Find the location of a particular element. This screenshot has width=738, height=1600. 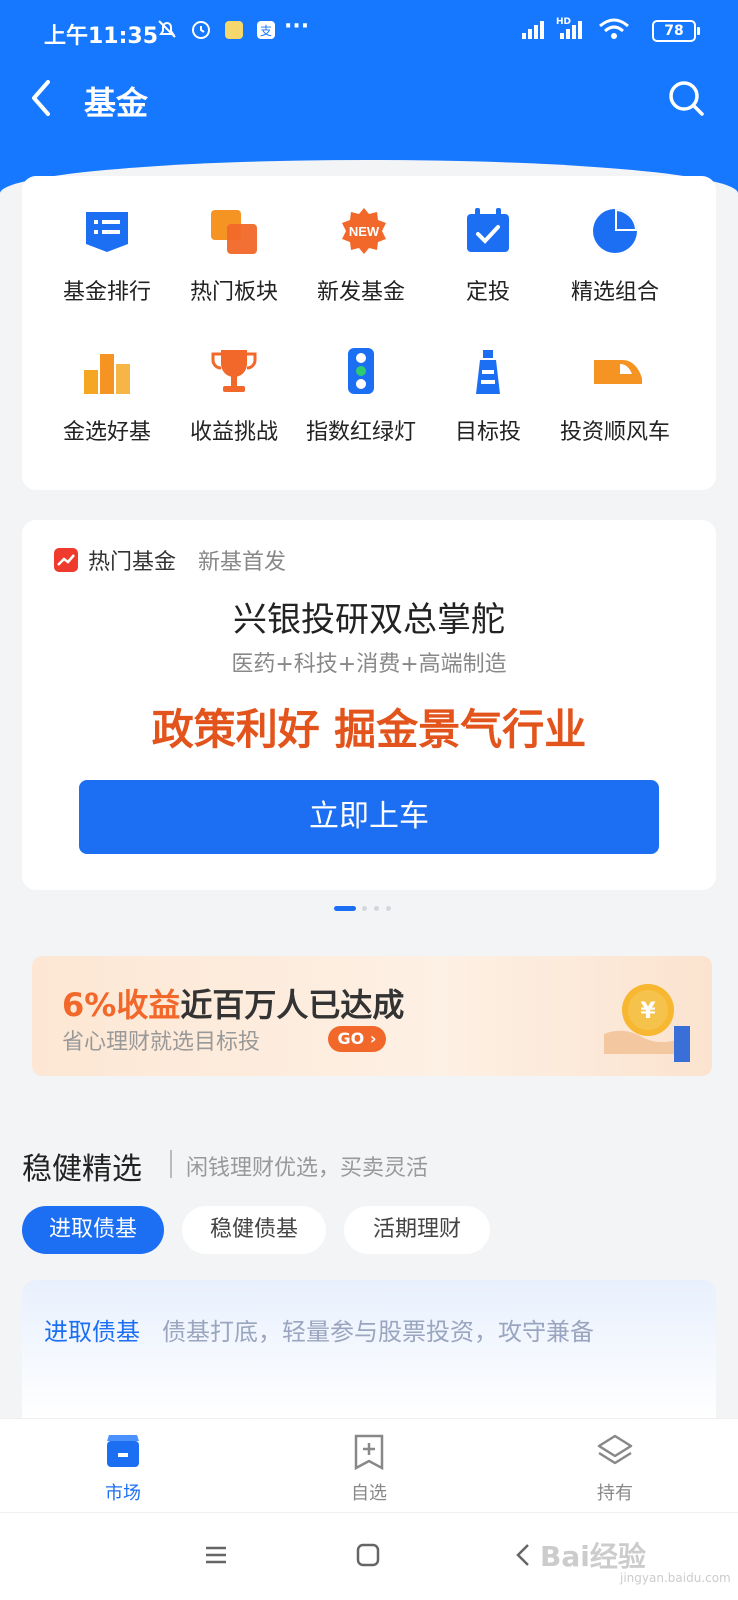

entry-label: 金选好基 is located at coordinates (106, 432).